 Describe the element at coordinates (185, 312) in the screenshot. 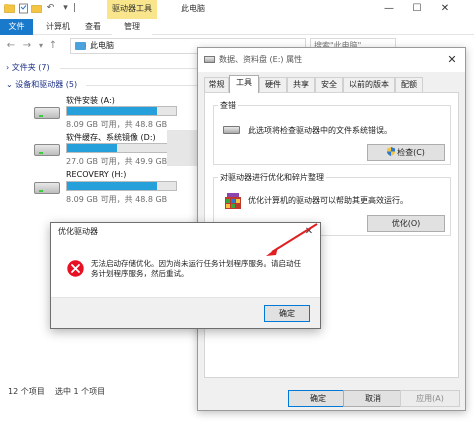

I see `error-footer: 确定` at that location.